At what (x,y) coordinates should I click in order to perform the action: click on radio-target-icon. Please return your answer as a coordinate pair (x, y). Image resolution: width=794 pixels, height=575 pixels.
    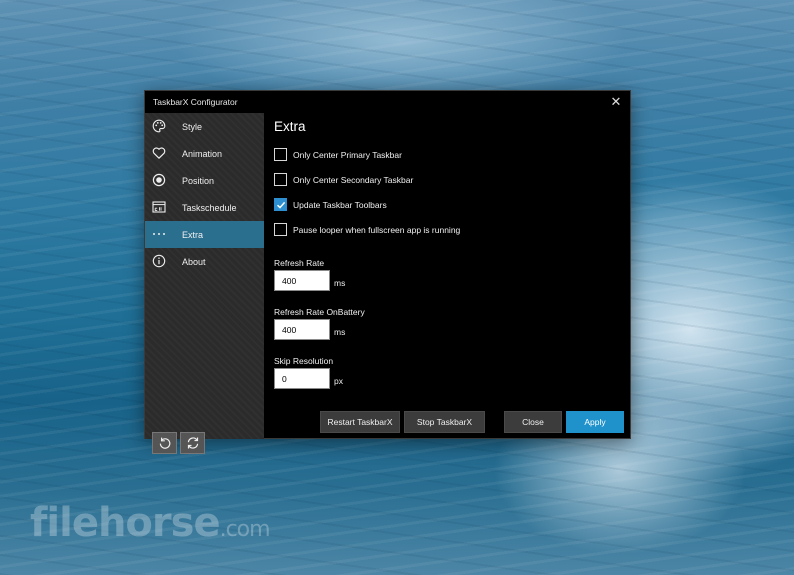
    Looking at the image, I should click on (159, 180).